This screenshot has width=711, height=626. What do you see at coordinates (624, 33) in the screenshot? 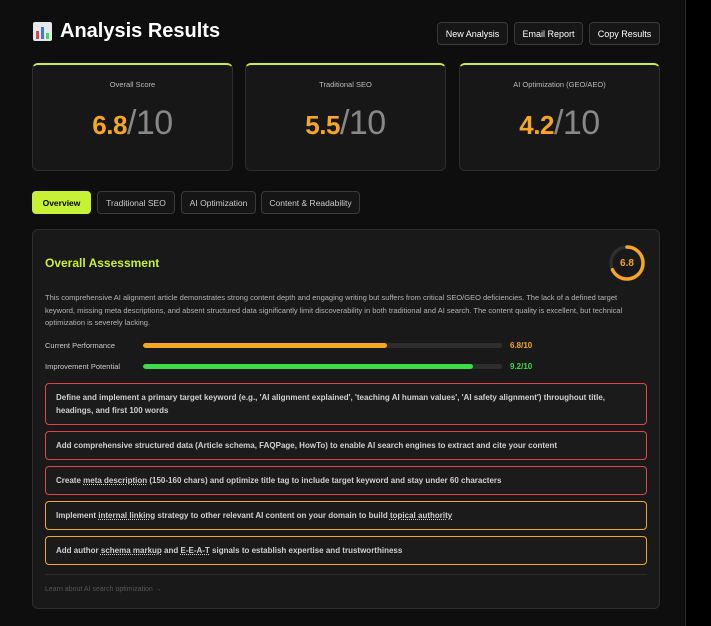
I see `copy-results-button: Copy Results` at bounding box center [624, 33].